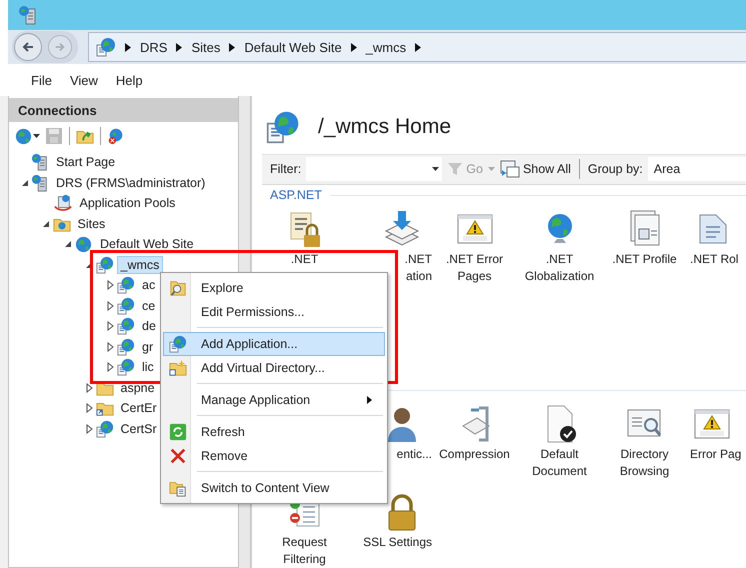 The image size is (746, 568). Describe the element at coordinates (385, 127) in the screenshot. I see `page-title: /_wmcs Home` at that location.